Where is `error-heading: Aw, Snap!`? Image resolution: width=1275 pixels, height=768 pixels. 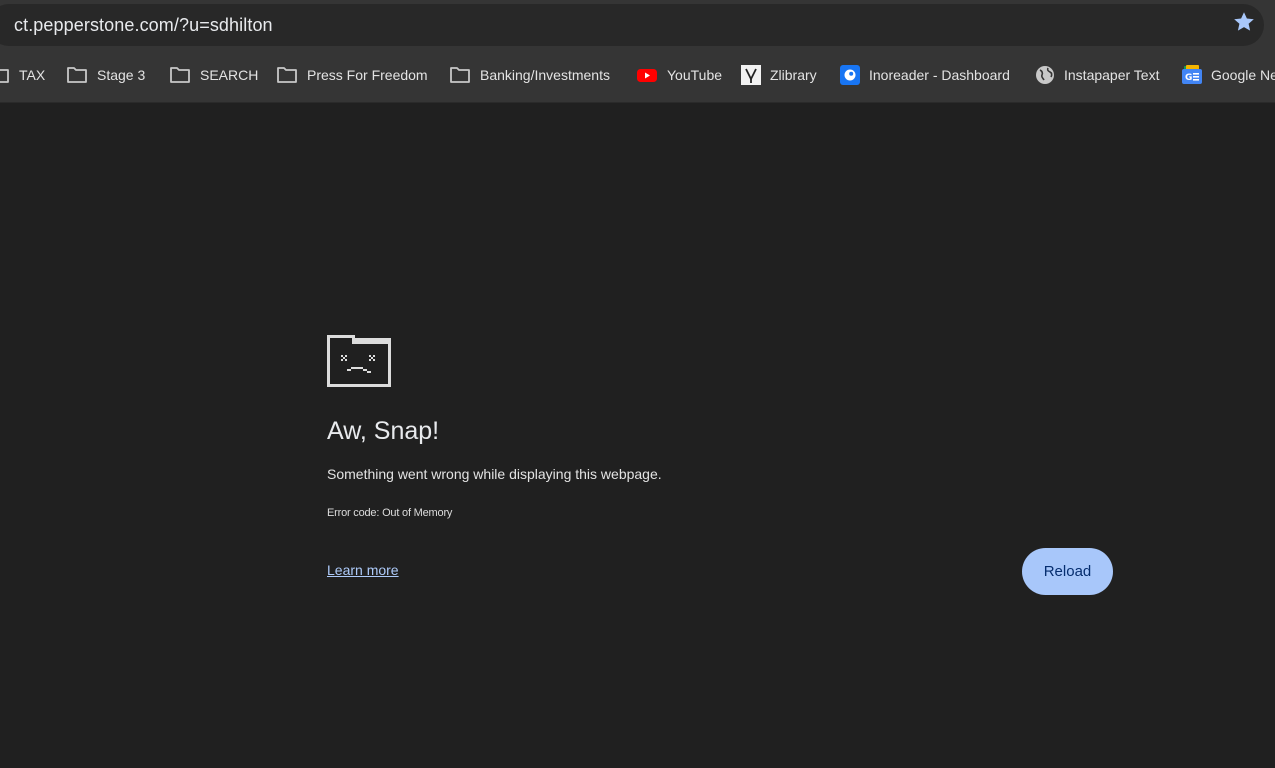
error-heading: Aw, Snap! is located at coordinates (383, 431).